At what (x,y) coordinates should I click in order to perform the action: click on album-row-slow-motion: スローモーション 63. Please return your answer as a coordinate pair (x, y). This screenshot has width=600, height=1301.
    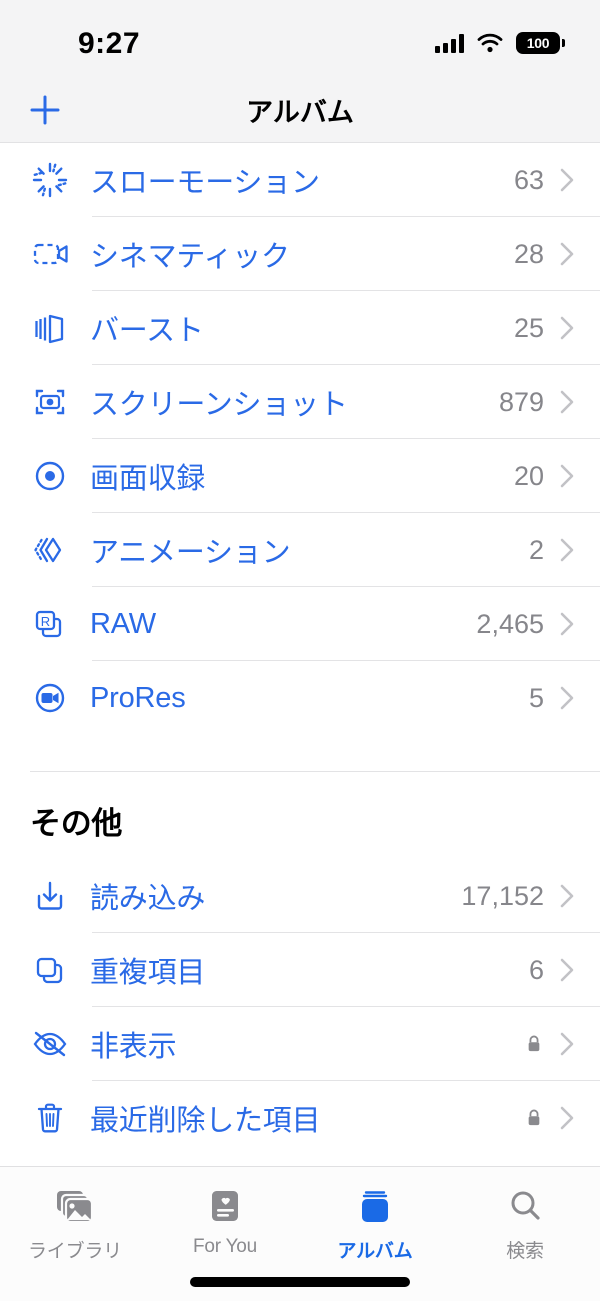
    Looking at the image, I should click on (300, 180).